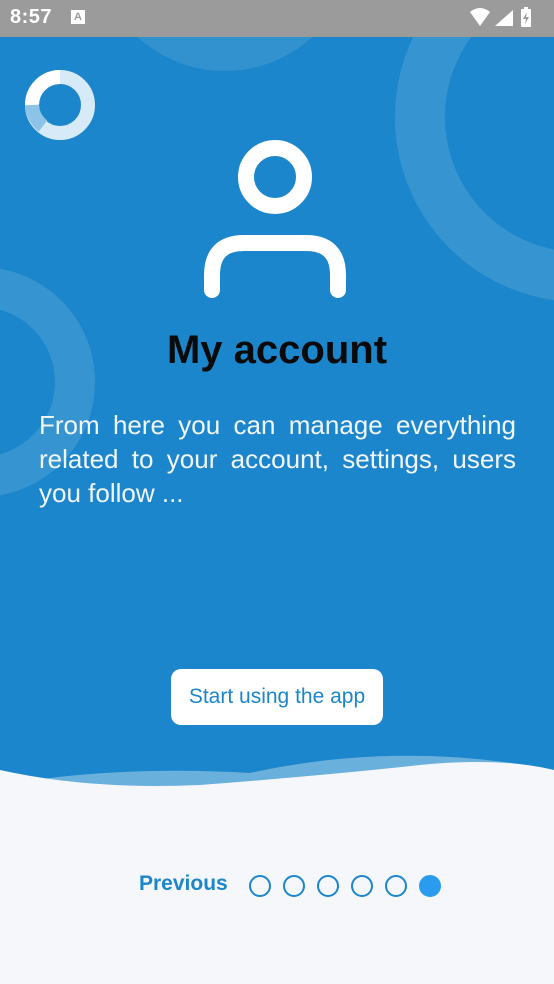  What do you see at coordinates (78, 17) in the screenshot?
I see `a-notification-icon: A` at bounding box center [78, 17].